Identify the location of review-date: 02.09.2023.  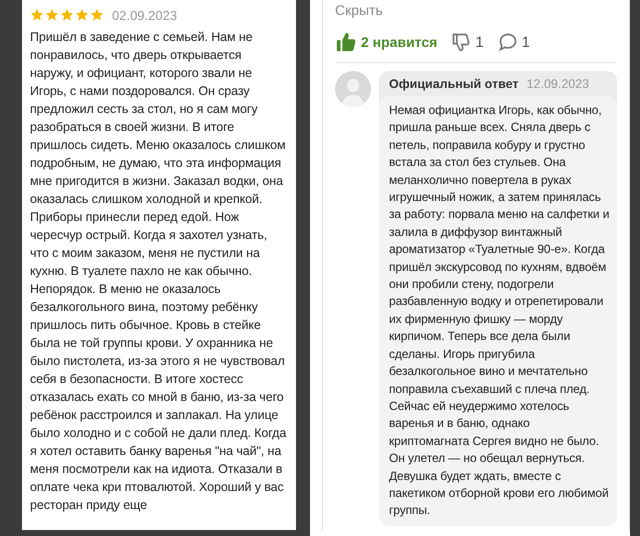
(145, 15).